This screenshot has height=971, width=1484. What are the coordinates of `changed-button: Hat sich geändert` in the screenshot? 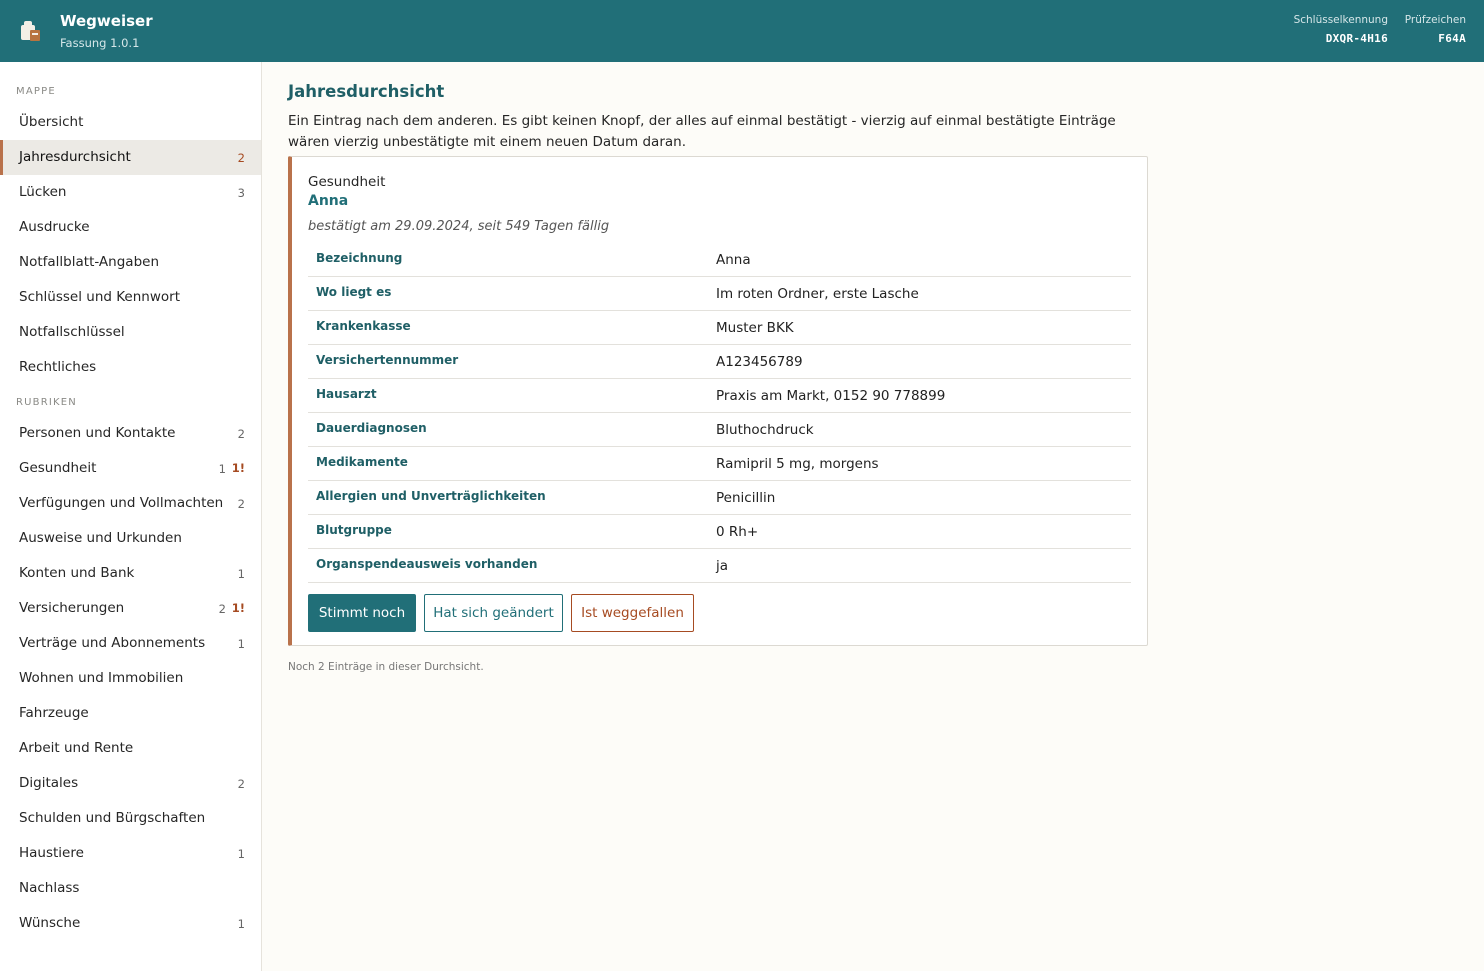 It's located at (493, 613).